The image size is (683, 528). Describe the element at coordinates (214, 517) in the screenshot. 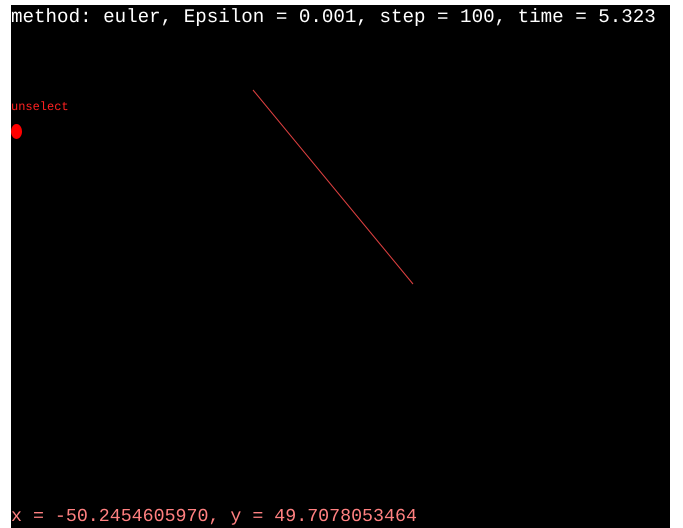

I see `coordinates-text: x = -50.2454605970, y = 49.7078053464` at that location.